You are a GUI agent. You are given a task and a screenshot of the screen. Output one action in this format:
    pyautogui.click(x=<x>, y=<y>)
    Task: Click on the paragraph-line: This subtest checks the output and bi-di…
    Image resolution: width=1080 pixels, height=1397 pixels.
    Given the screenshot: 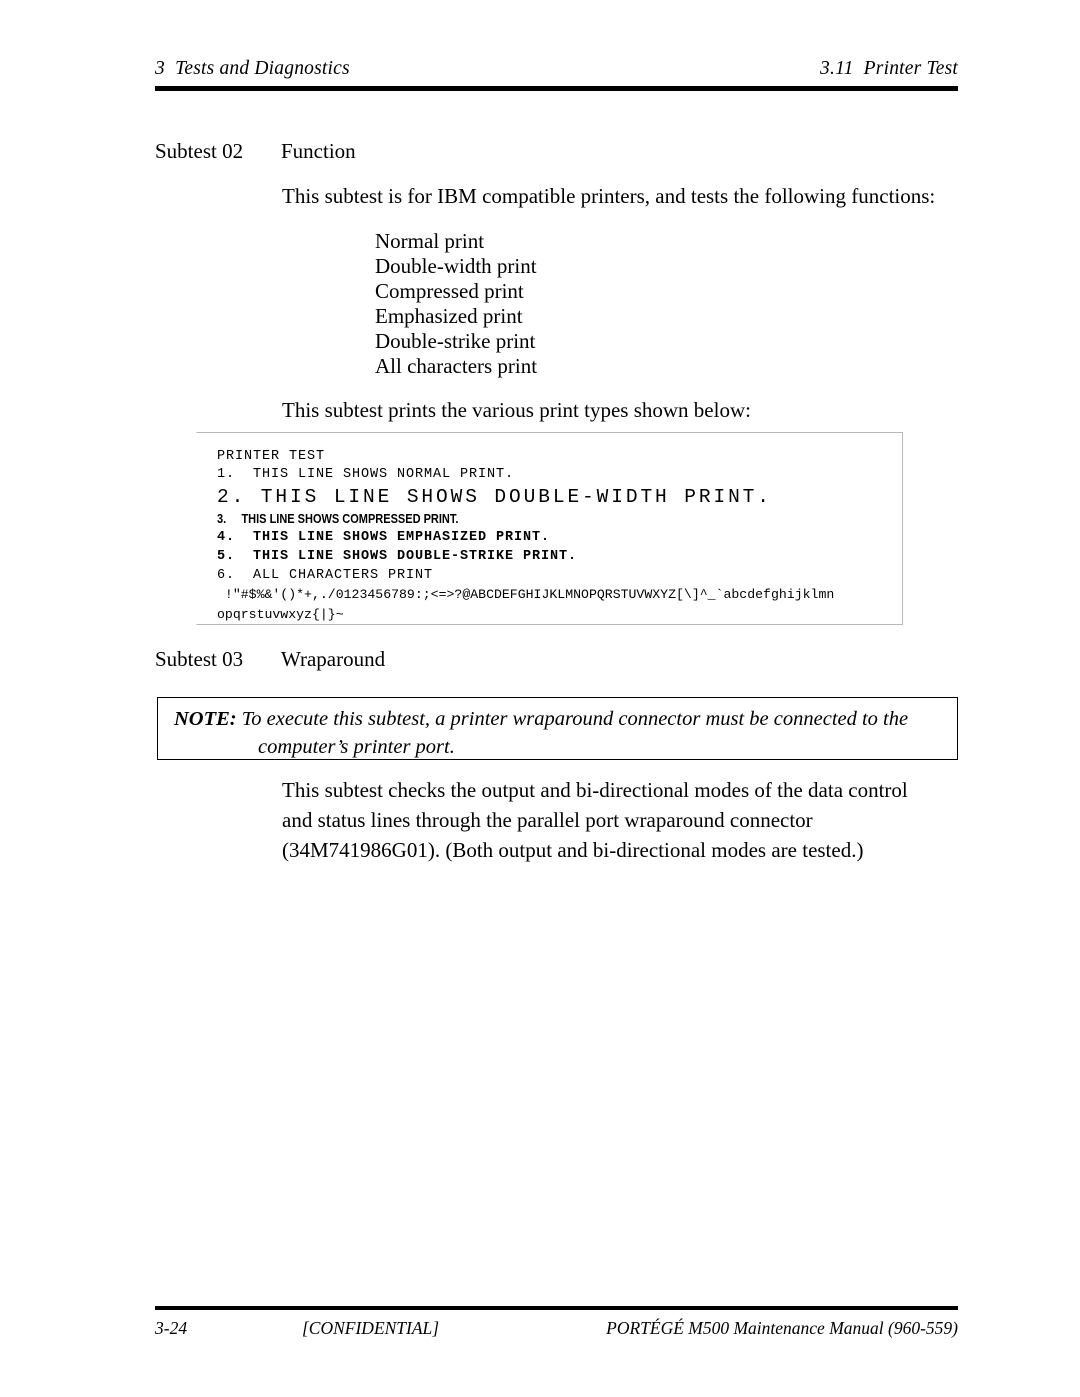 What is the action you would take?
    pyautogui.click(x=595, y=790)
    